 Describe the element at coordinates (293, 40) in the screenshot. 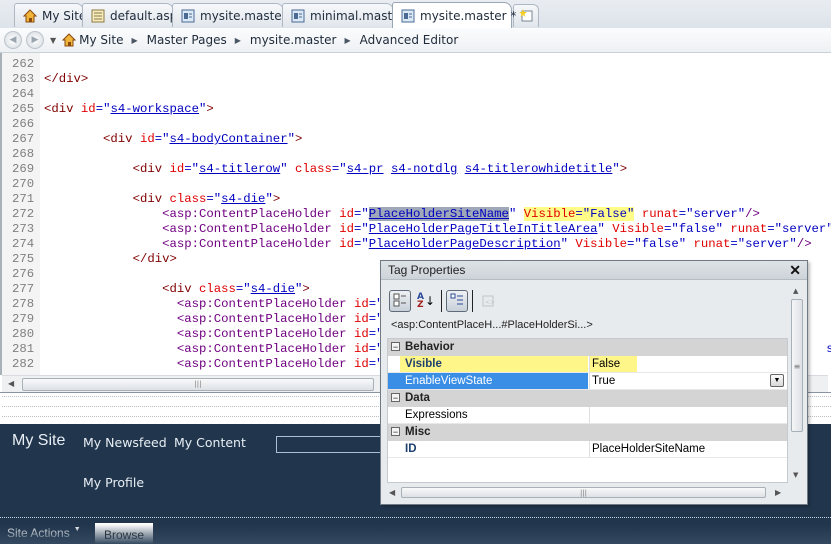

I see `breadcrumb-item-mysite-master: mysite.master` at that location.